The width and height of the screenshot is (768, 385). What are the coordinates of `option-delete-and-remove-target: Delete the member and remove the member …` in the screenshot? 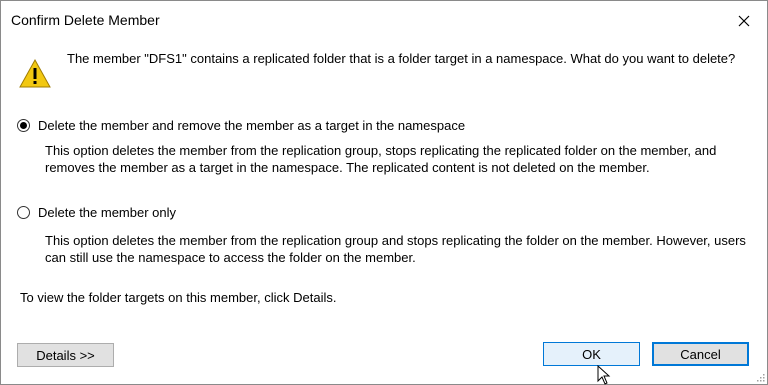 It's located at (241, 125).